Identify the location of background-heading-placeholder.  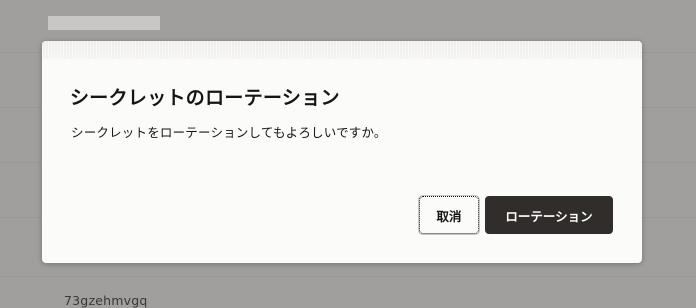
(104, 23).